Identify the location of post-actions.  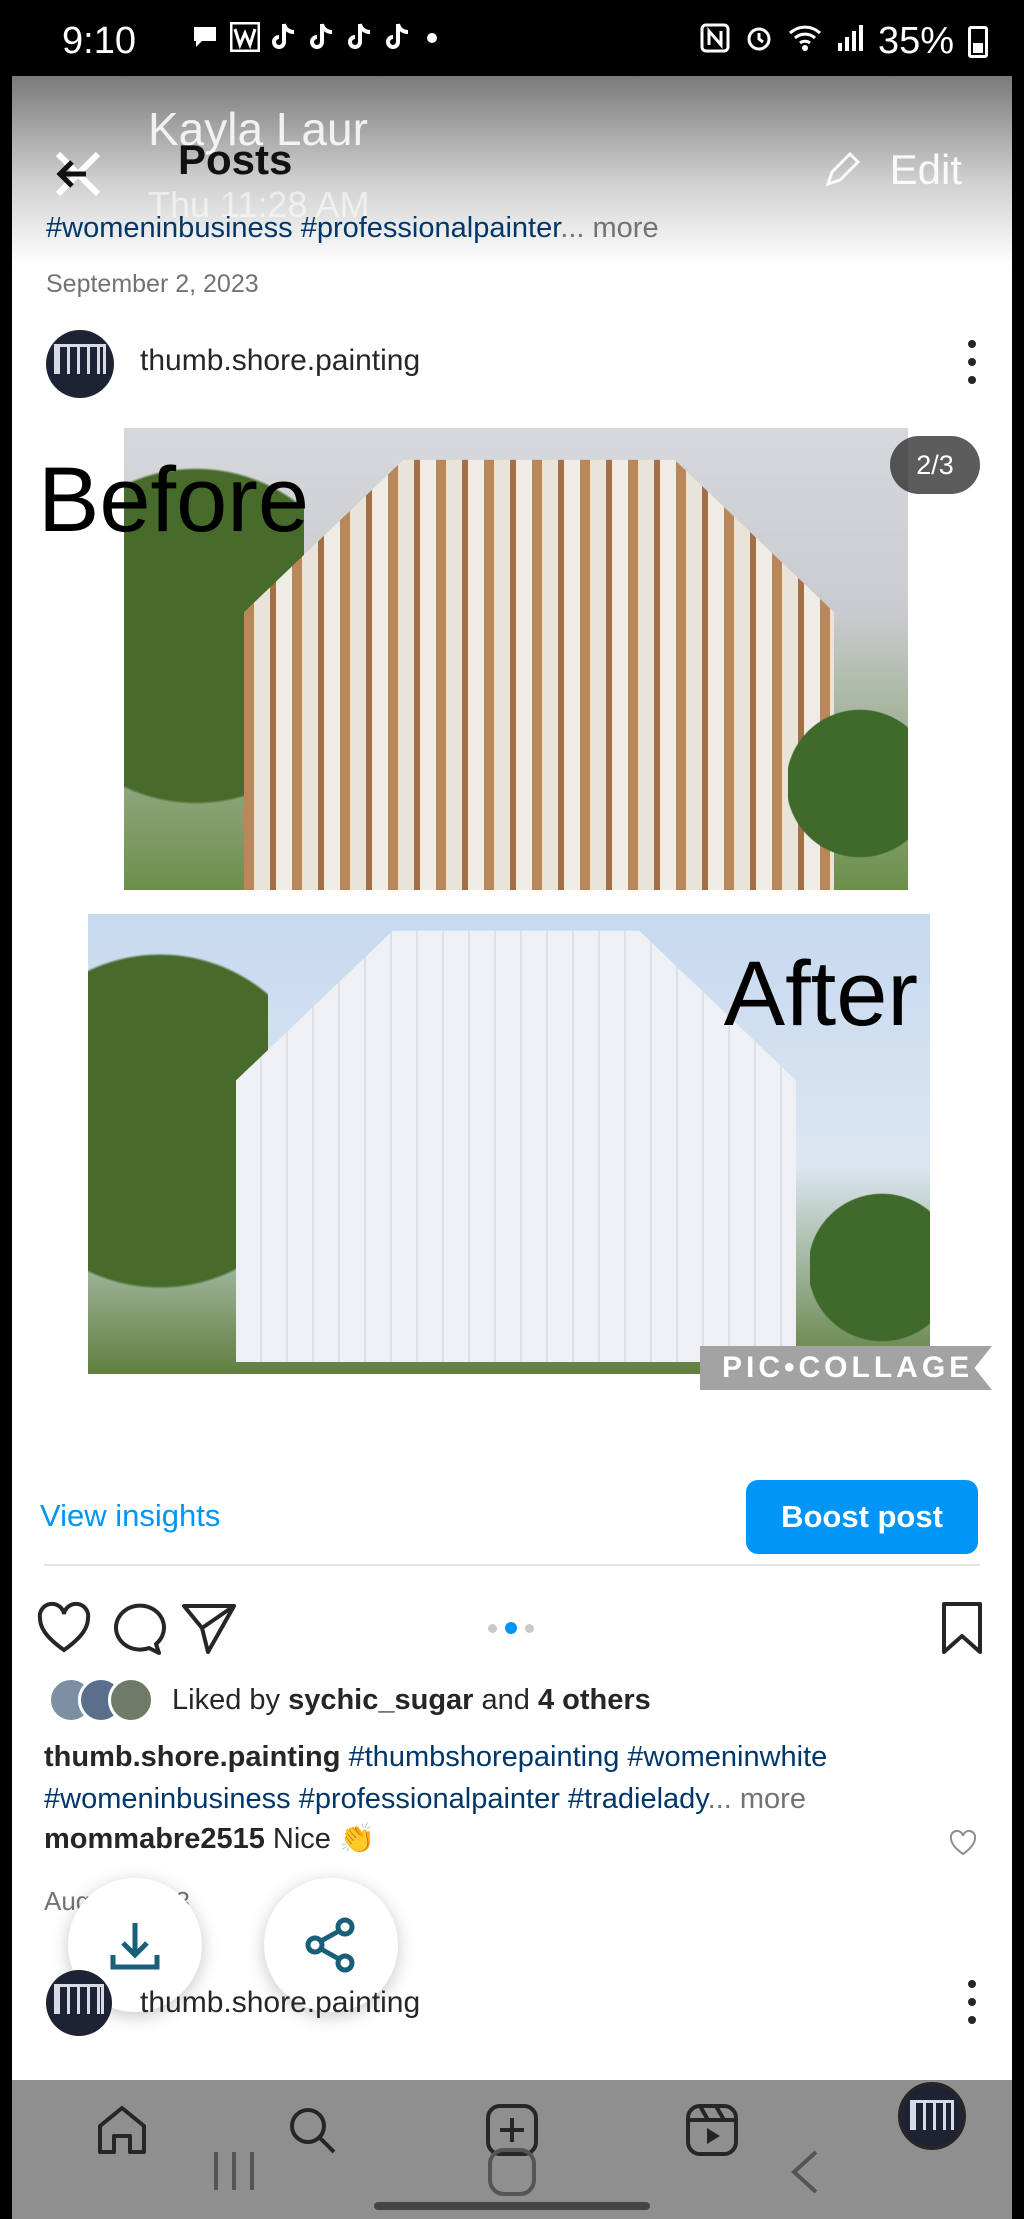
(512, 1631).